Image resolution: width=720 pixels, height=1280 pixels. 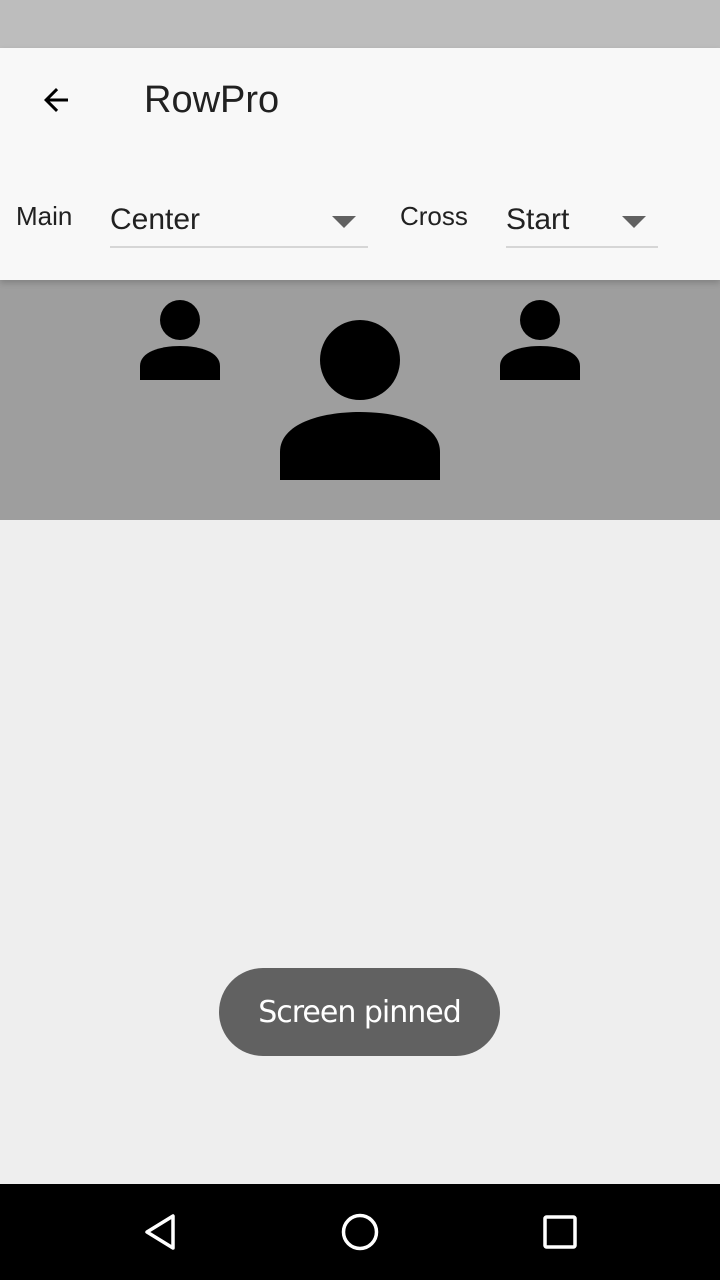 I want to click on nav-back-icon, so click(x=160, y=1232).